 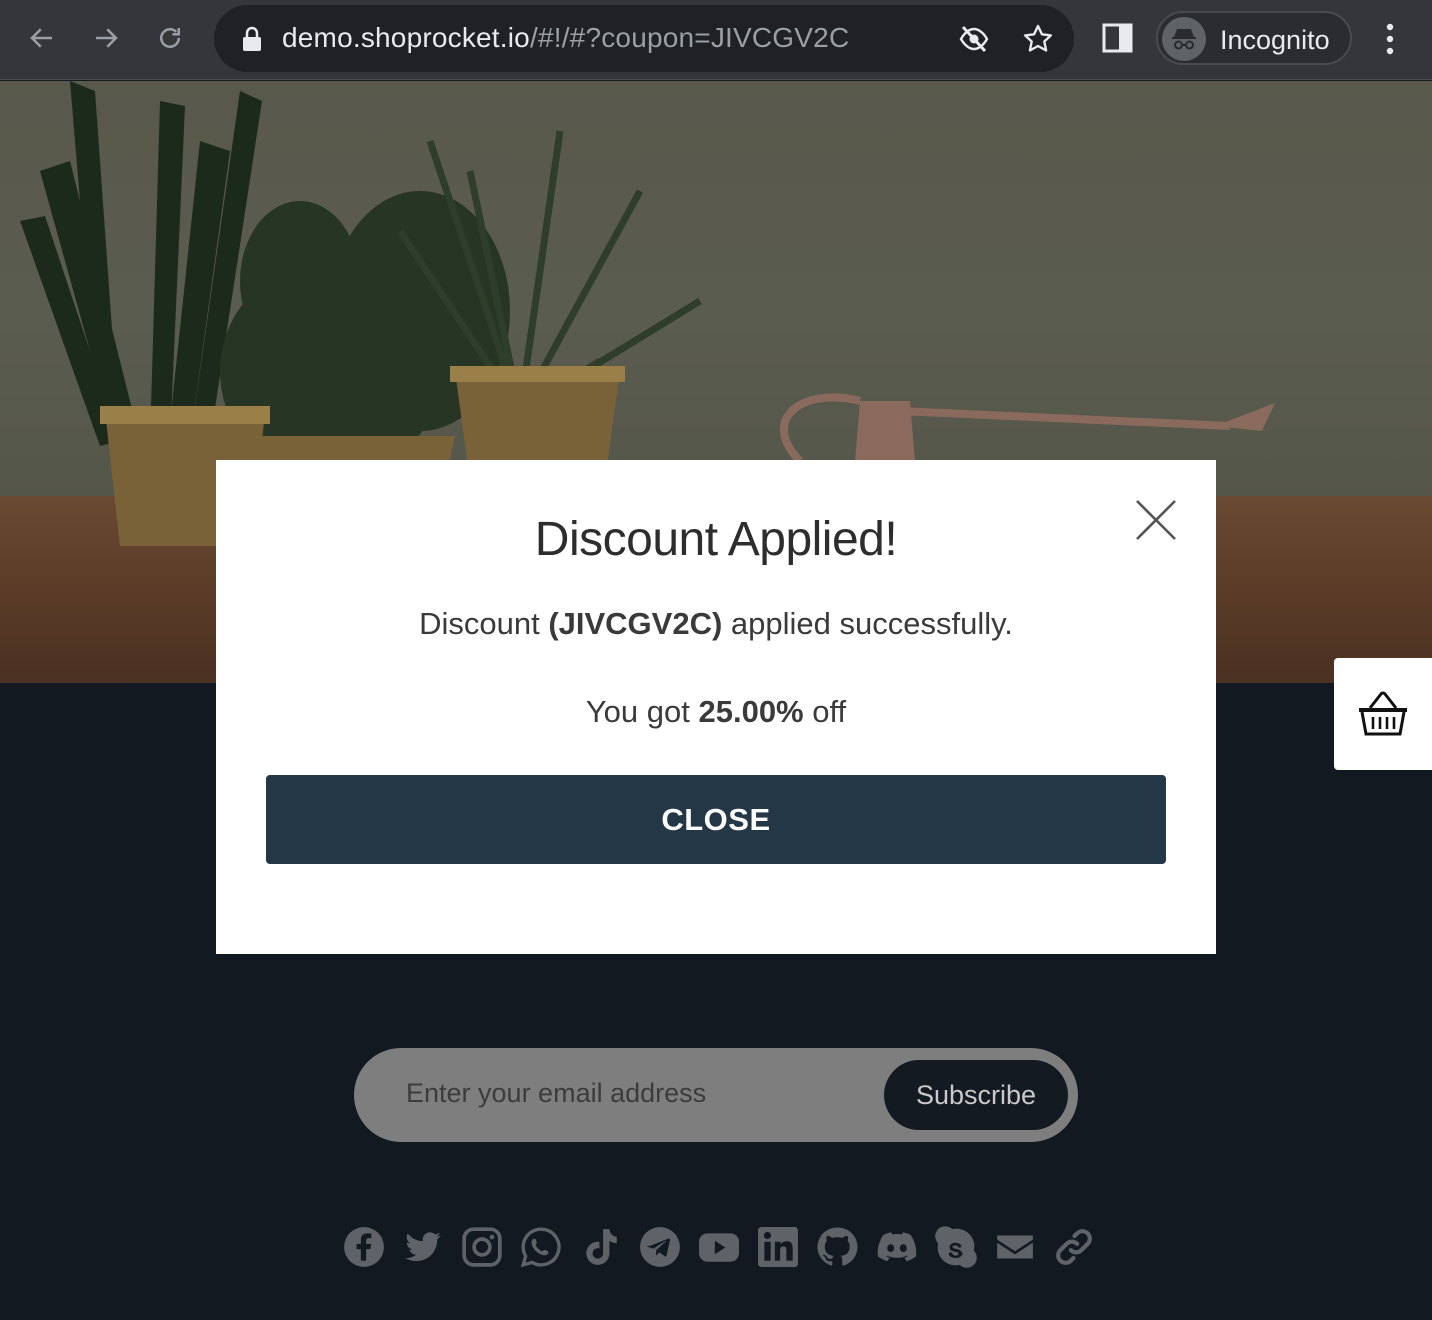 I want to click on url-text: demo.shoprocket.io/#!/#?coupon=JIVCGV2C, so click(x=565, y=38).